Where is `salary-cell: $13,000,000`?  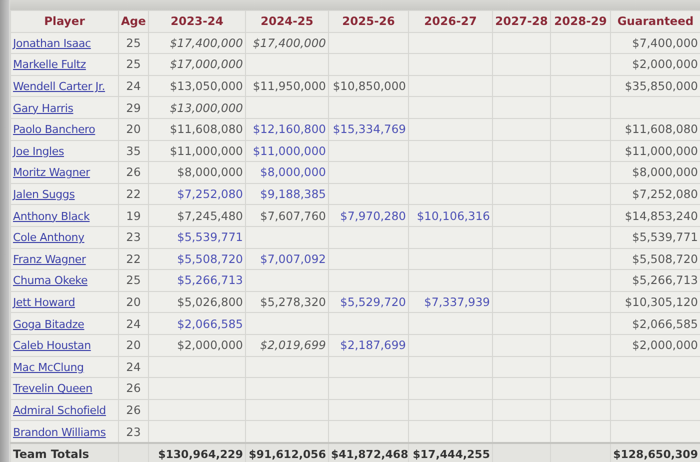 salary-cell: $13,000,000 is located at coordinates (197, 107).